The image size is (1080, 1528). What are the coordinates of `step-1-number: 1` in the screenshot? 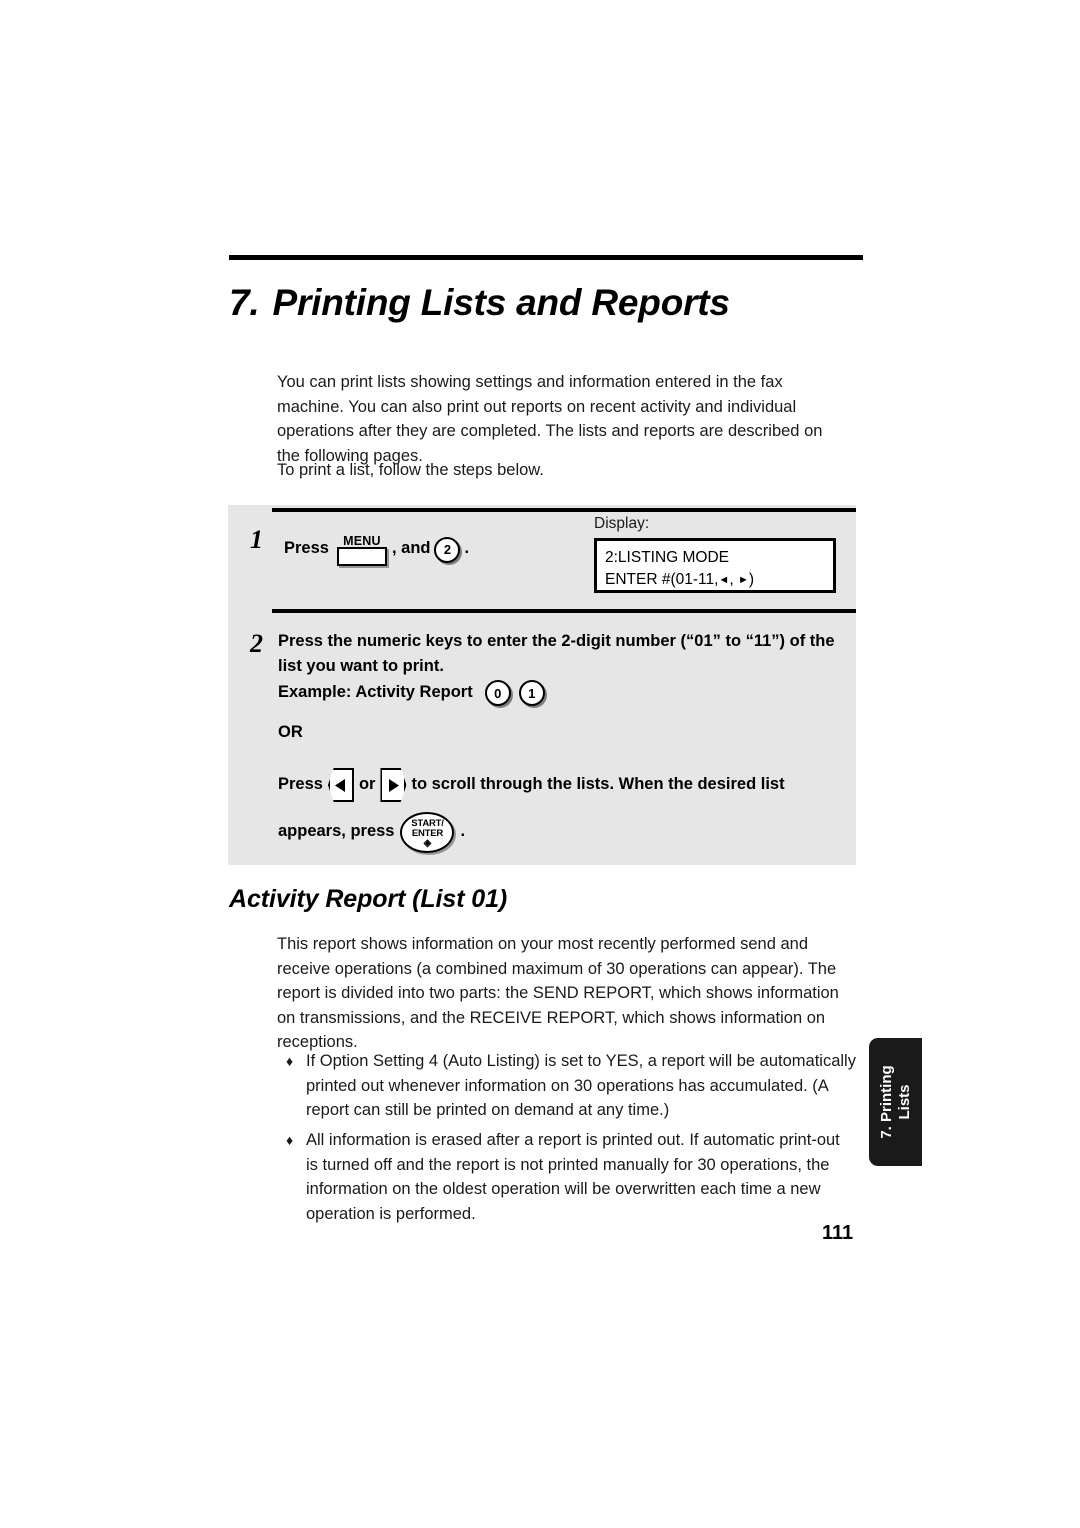 It's located at (256, 539).